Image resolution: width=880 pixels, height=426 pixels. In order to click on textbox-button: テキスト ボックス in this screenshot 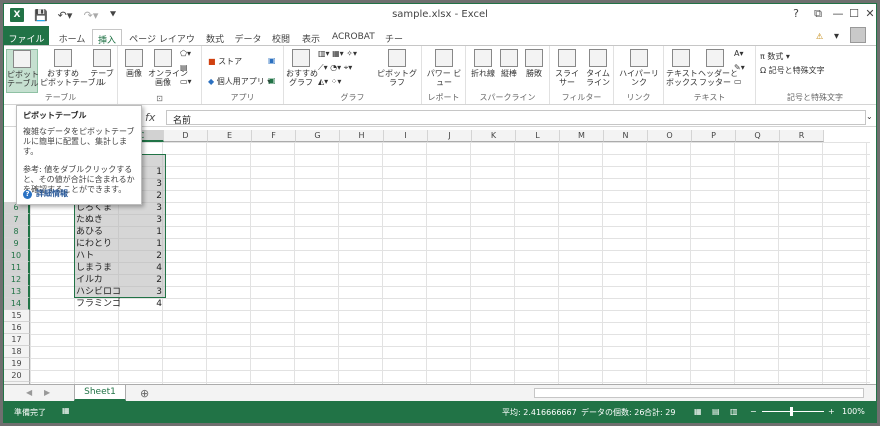, I will do `click(682, 68)`.